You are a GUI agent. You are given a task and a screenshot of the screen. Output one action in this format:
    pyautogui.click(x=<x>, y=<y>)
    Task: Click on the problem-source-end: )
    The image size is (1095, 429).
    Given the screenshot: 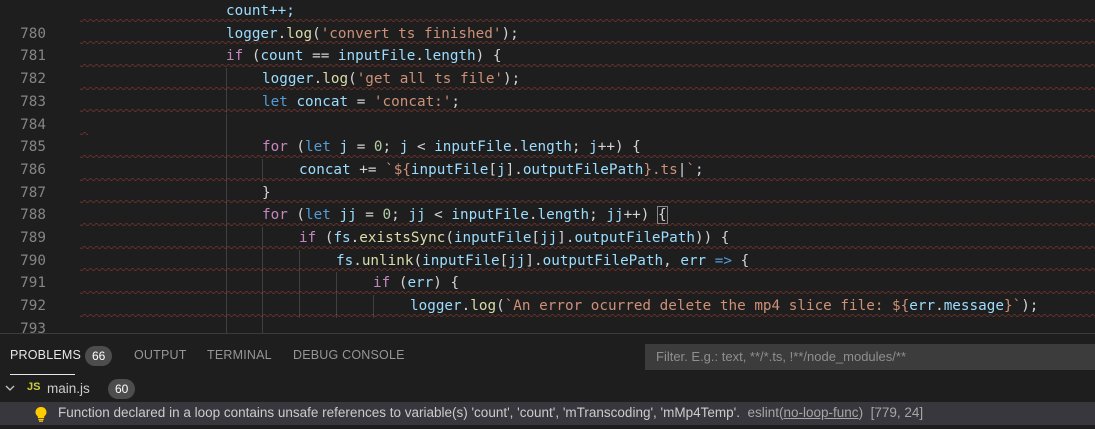 What is the action you would take?
    pyautogui.click(x=861, y=412)
    